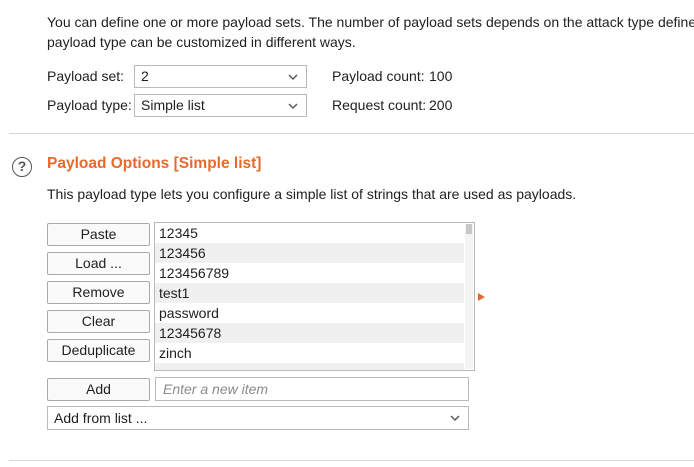 The width and height of the screenshot is (694, 467). I want to click on payload-options-title: Payload Options [Simple list], so click(154, 163).